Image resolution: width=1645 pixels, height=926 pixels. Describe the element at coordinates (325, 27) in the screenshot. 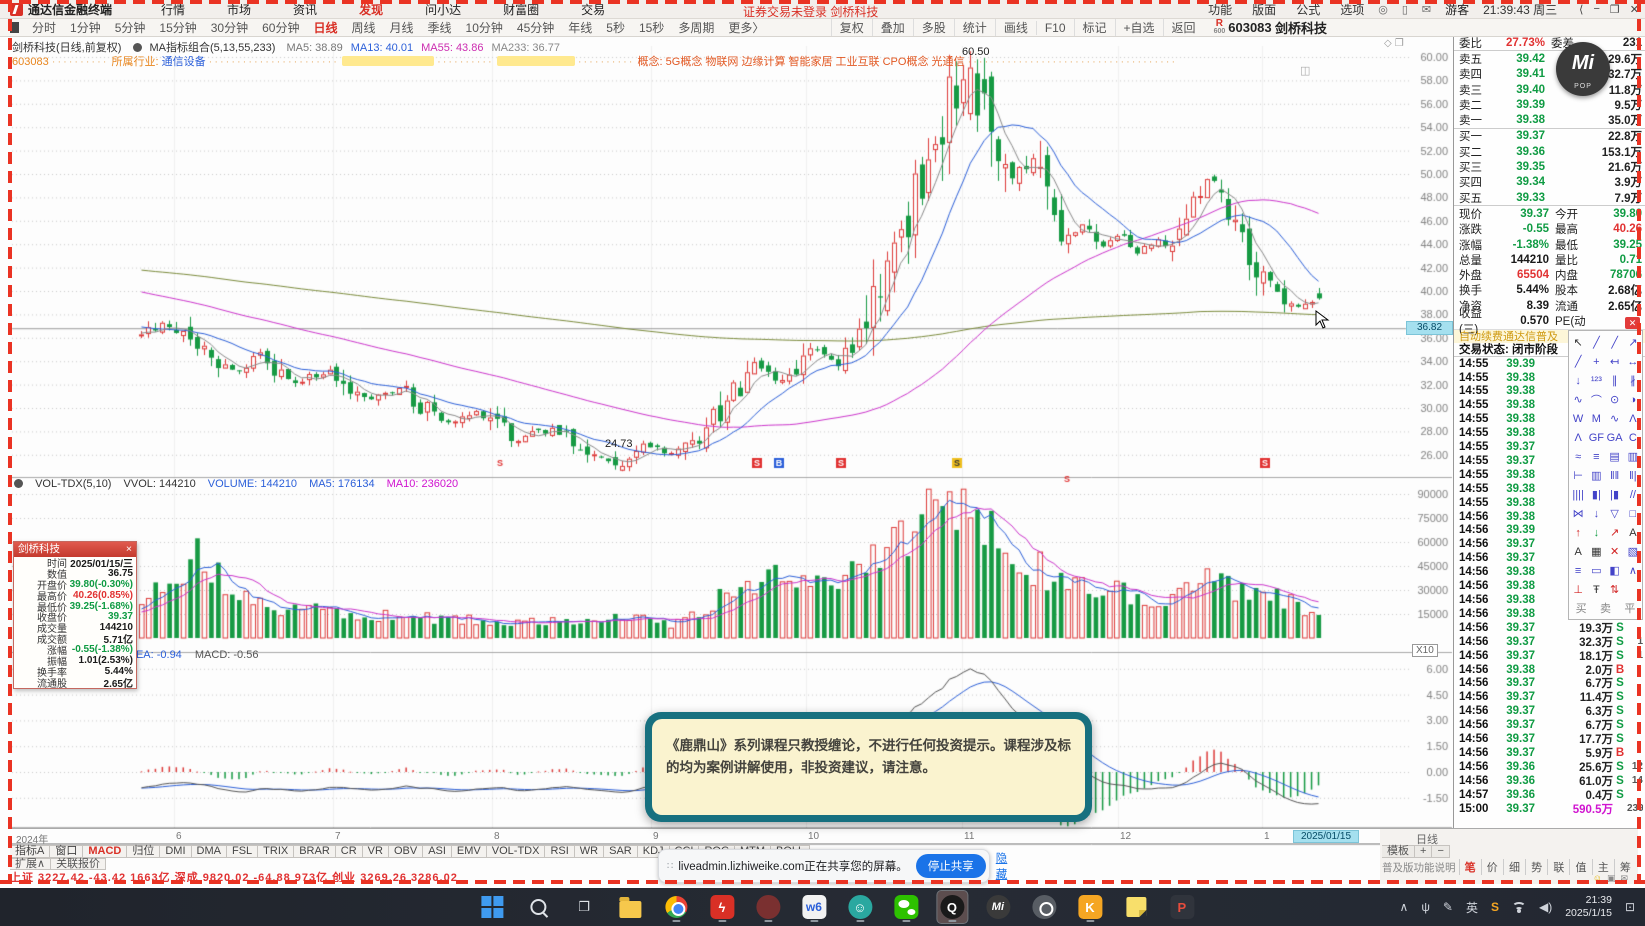

I see `period-tab: 日线` at that location.